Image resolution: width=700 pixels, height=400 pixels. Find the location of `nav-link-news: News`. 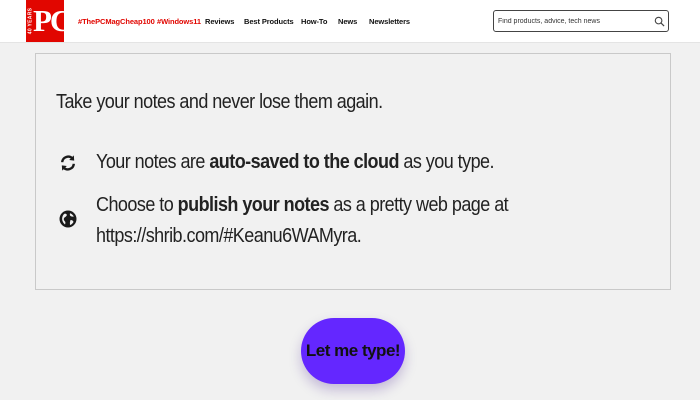

nav-link-news: News is located at coordinates (347, 21).